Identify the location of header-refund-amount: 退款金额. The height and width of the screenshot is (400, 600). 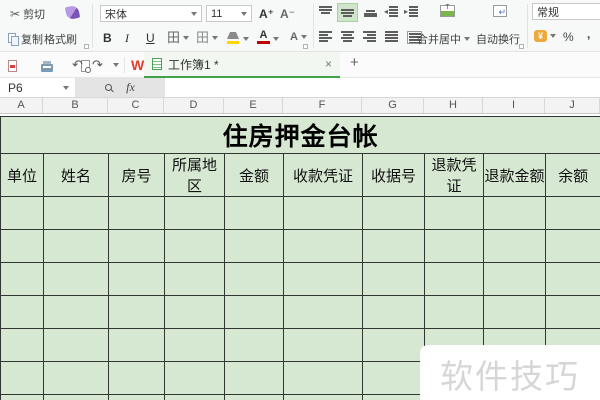
(514, 175).